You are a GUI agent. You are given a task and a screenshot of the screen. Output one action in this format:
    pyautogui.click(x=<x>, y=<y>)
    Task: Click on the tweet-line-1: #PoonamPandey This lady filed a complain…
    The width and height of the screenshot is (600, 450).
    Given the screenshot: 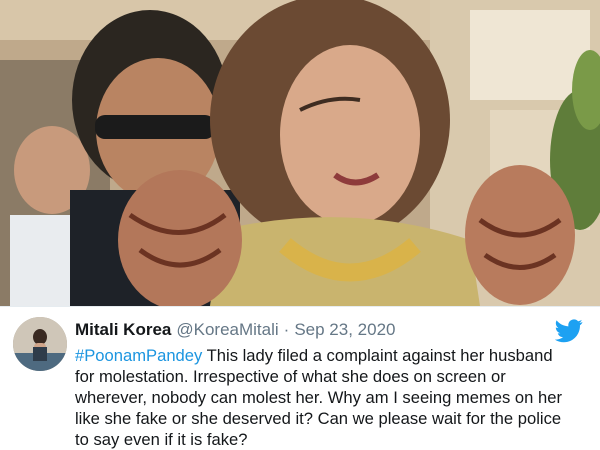 What is the action you would take?
    pyautogui.click(x=334, y=355)
    